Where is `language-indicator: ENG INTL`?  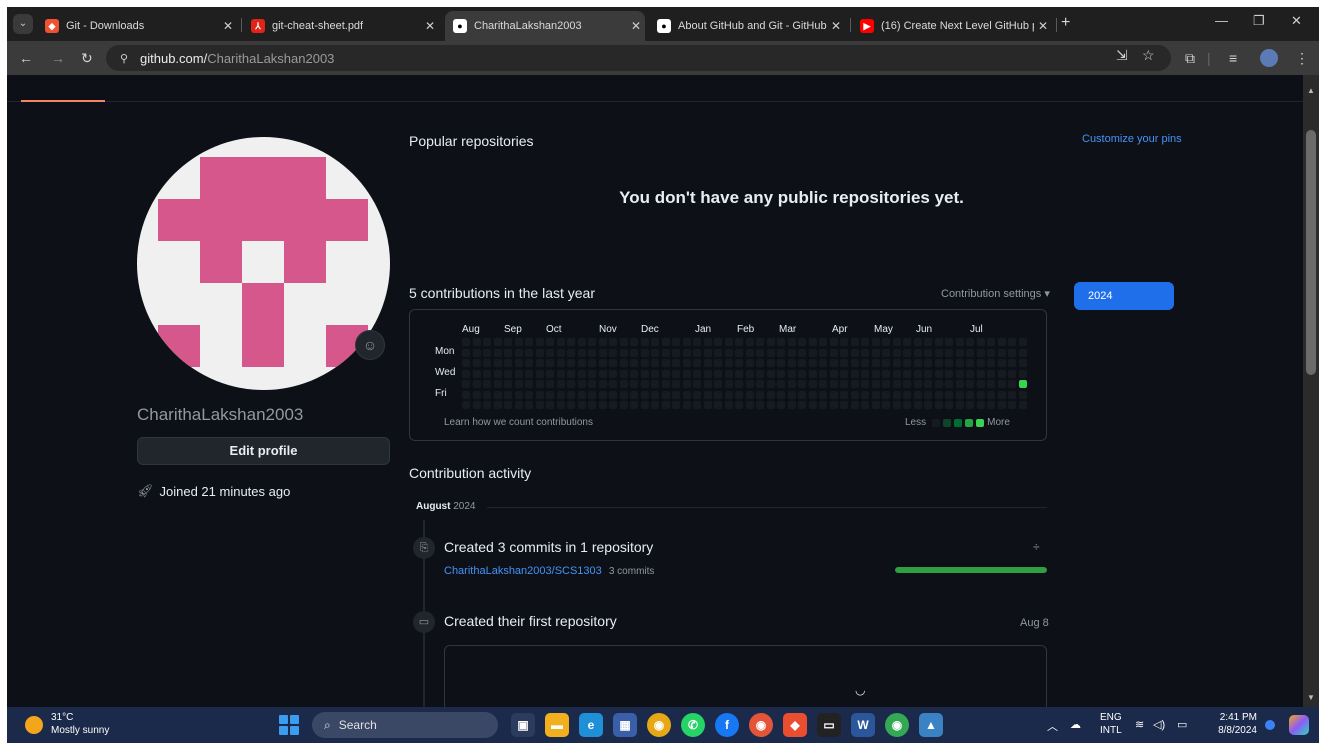
language-indicator: ENG INTL is located at coordinates (1111, 724).